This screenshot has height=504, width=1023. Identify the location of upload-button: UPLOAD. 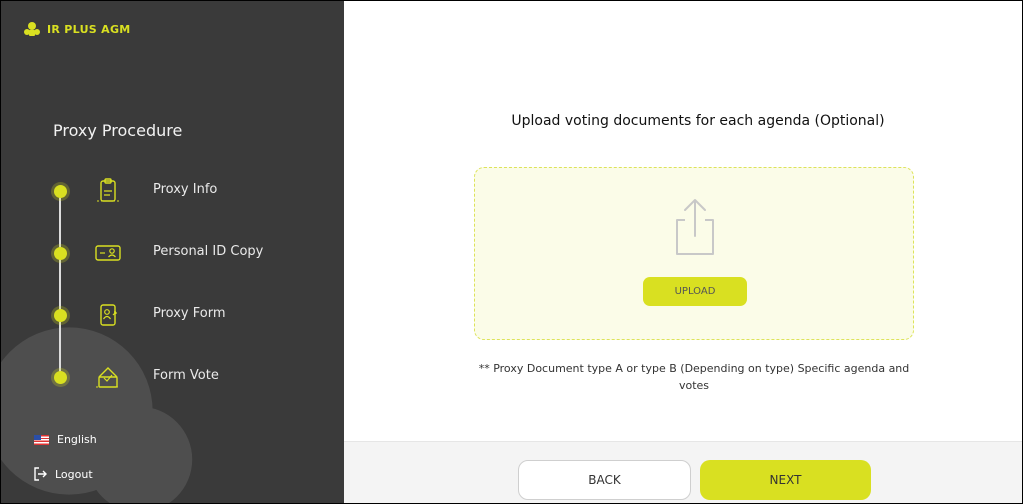
(695, 291).